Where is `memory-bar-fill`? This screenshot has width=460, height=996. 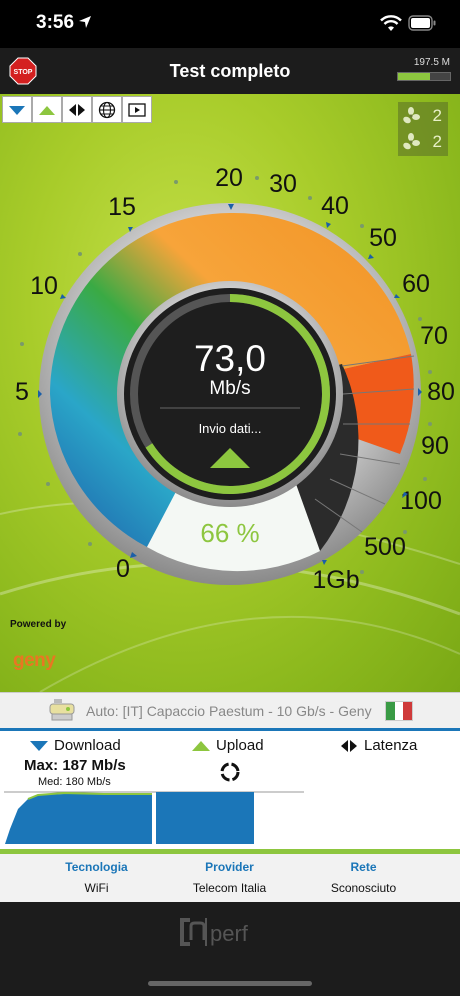 memory-bar-fill is located at coordinates (414, 76).